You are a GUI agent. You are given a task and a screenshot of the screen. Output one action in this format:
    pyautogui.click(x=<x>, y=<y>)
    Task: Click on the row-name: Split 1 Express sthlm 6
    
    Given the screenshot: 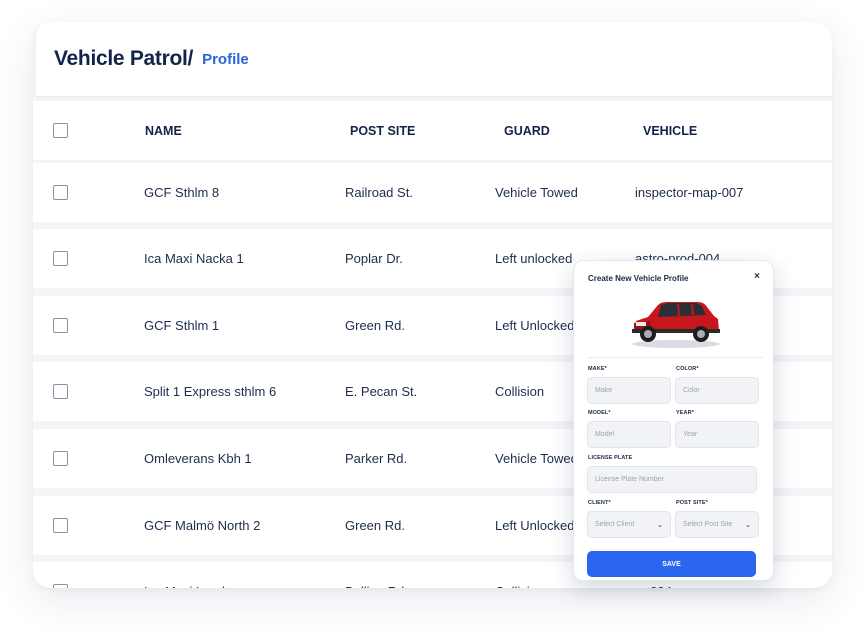 What is the action you would take?
    pyautogui.click(x=210, y=391)
    